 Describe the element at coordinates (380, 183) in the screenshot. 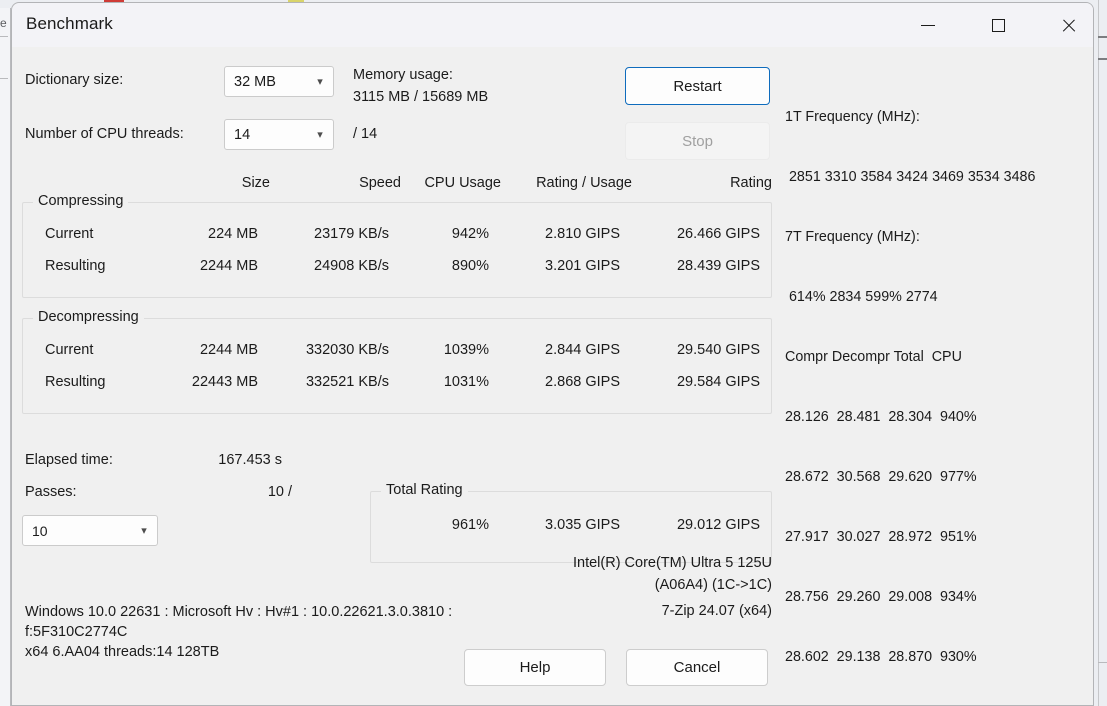

I see `header-speed: Speed` at that location.